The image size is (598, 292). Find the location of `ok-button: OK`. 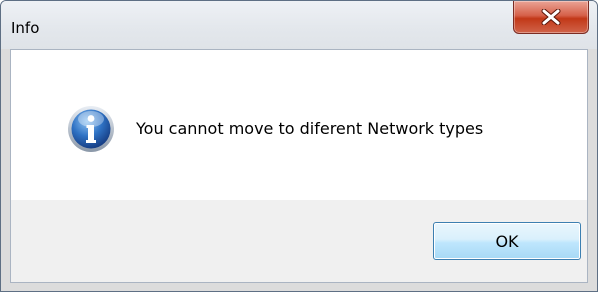

ok-button: OK is located at coordinates (507, 241).